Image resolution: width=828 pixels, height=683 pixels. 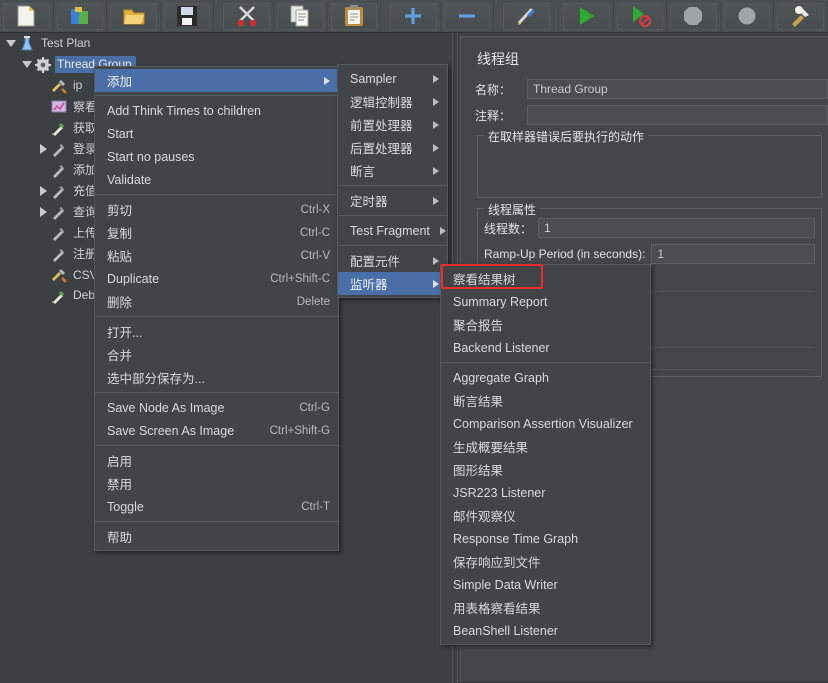 What do you see at coordinates (120, 356) in the screenshot?
I see `menu-item-label: 合并` at bounding box center [120, 356].